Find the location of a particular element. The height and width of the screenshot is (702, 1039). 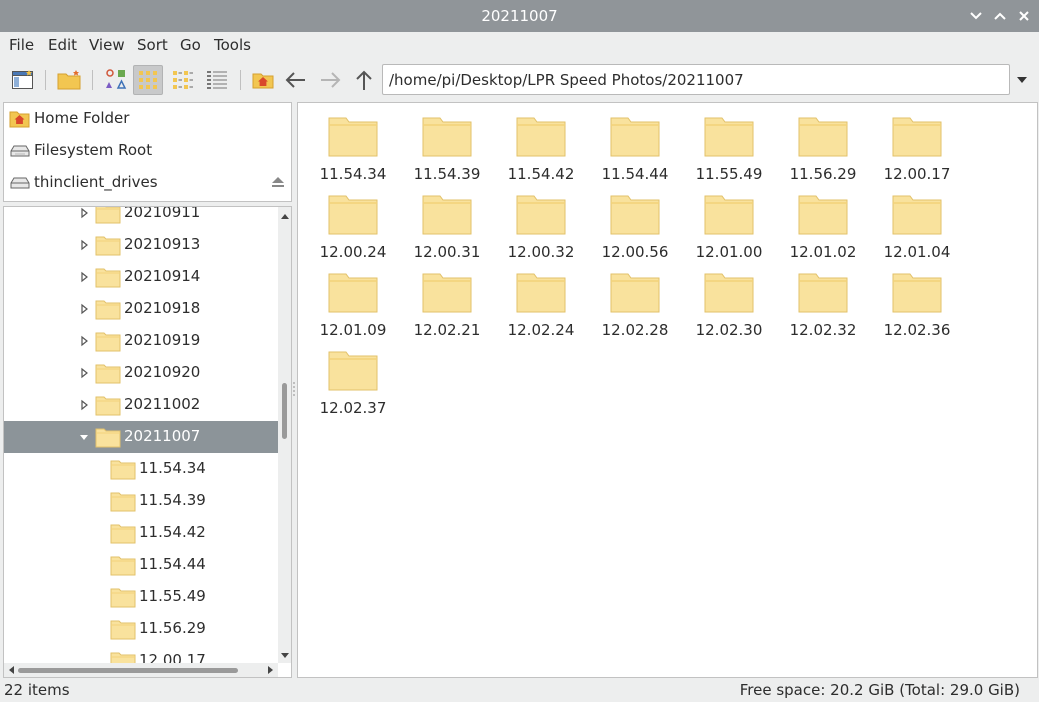

tree-item: 20210919 is located at coordinates (141, 341).